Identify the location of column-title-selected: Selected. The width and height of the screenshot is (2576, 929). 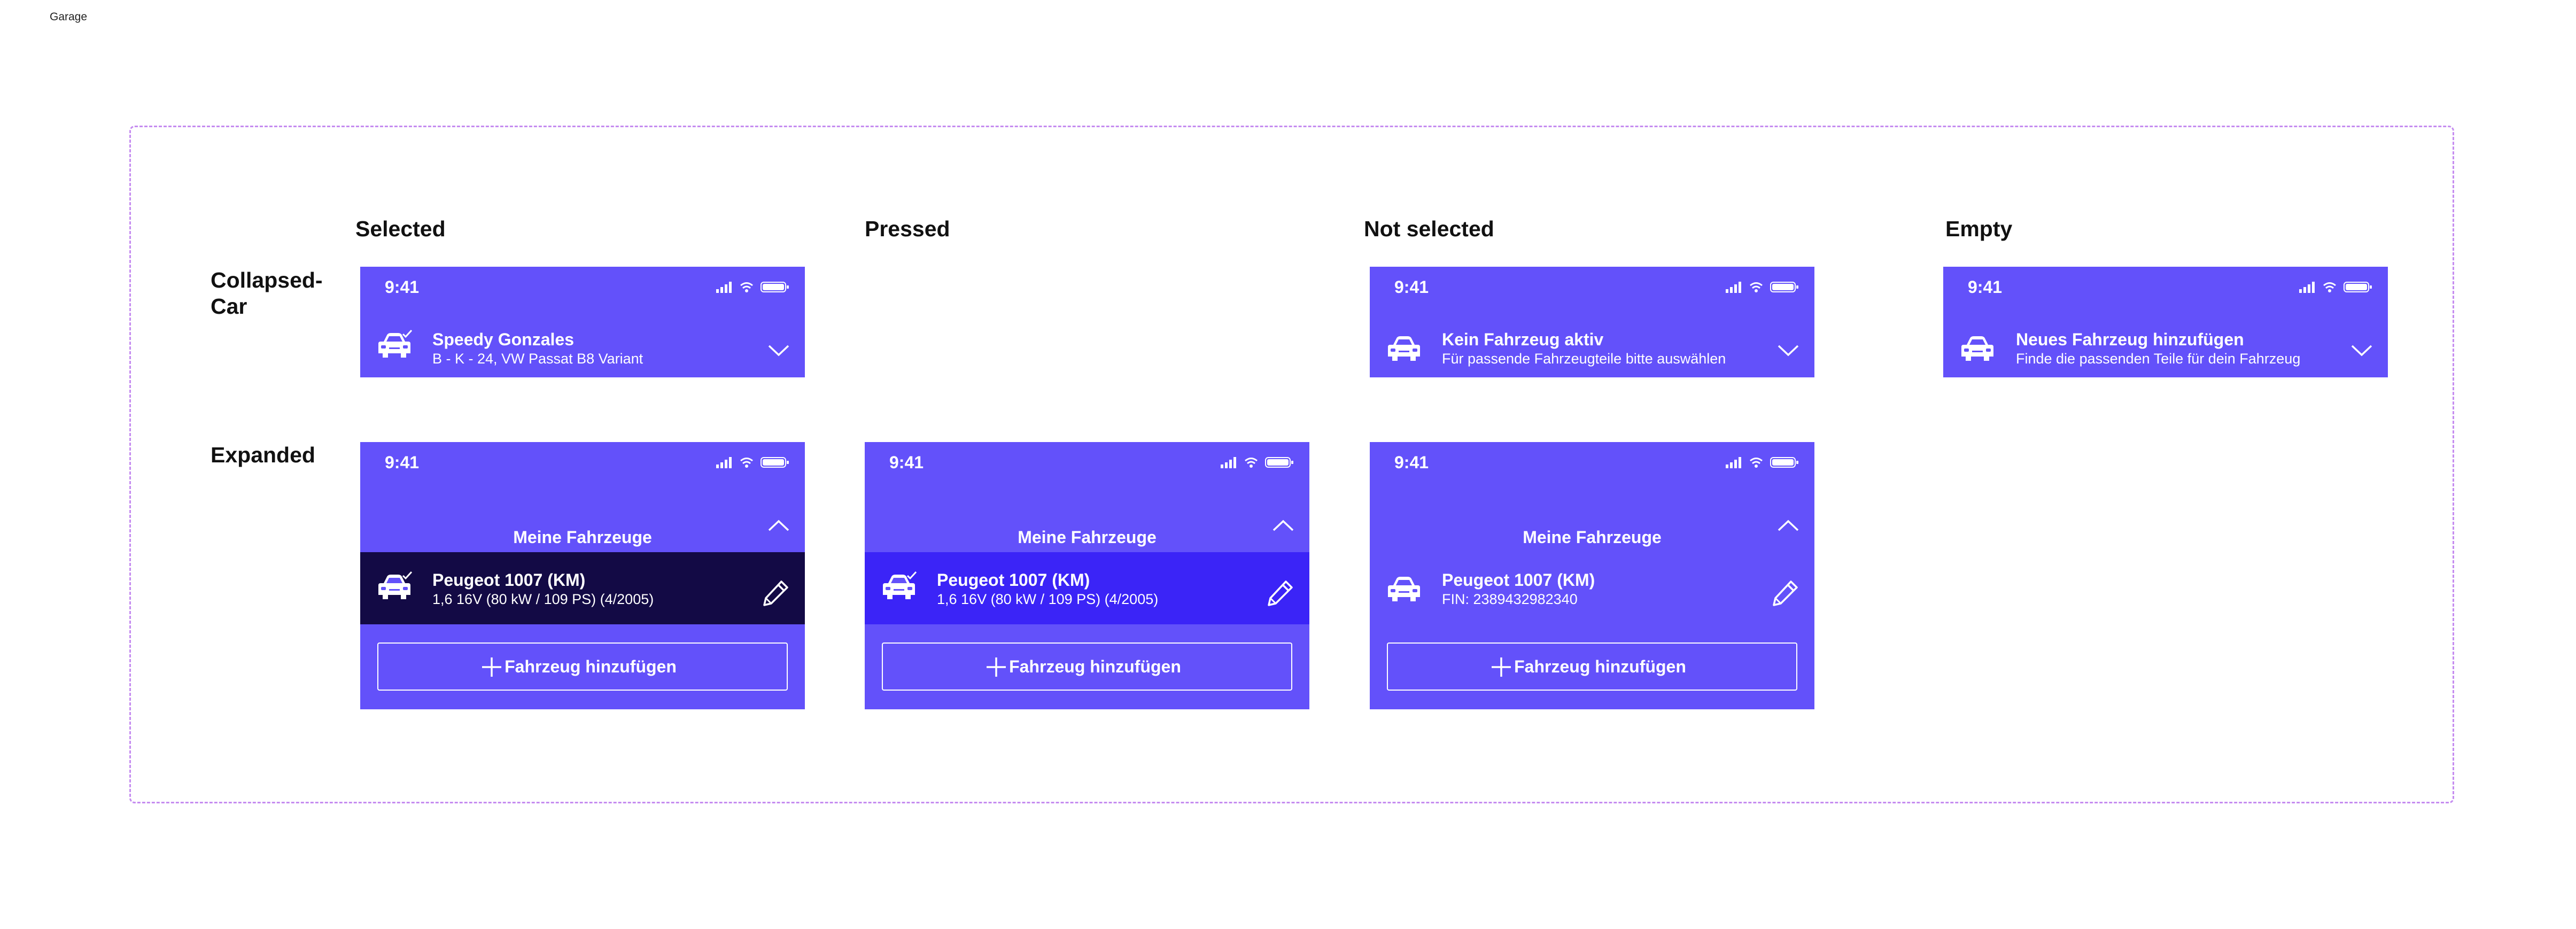
(400, 228).